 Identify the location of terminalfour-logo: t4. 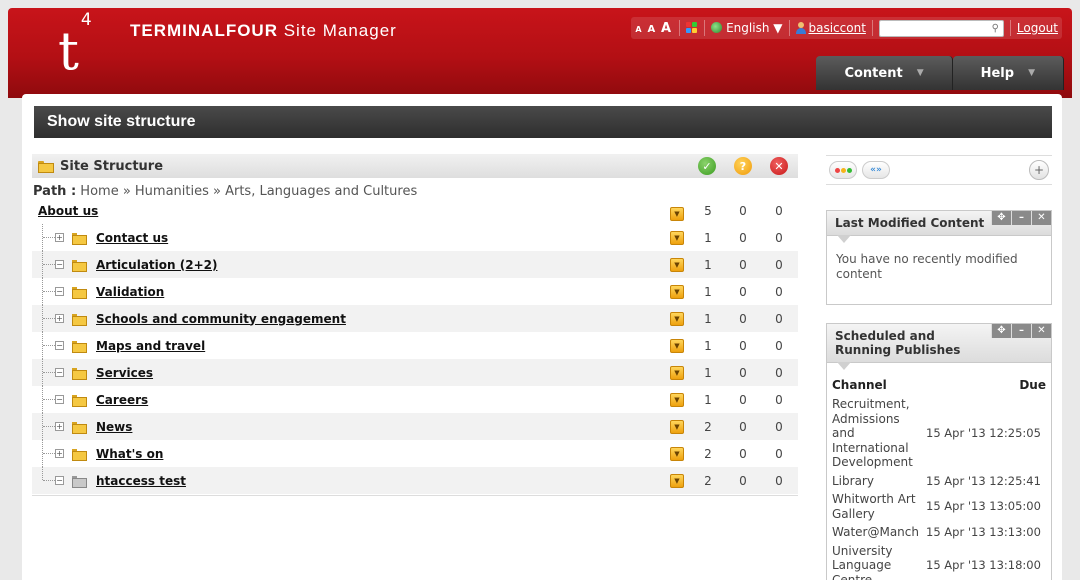
(75, 44).